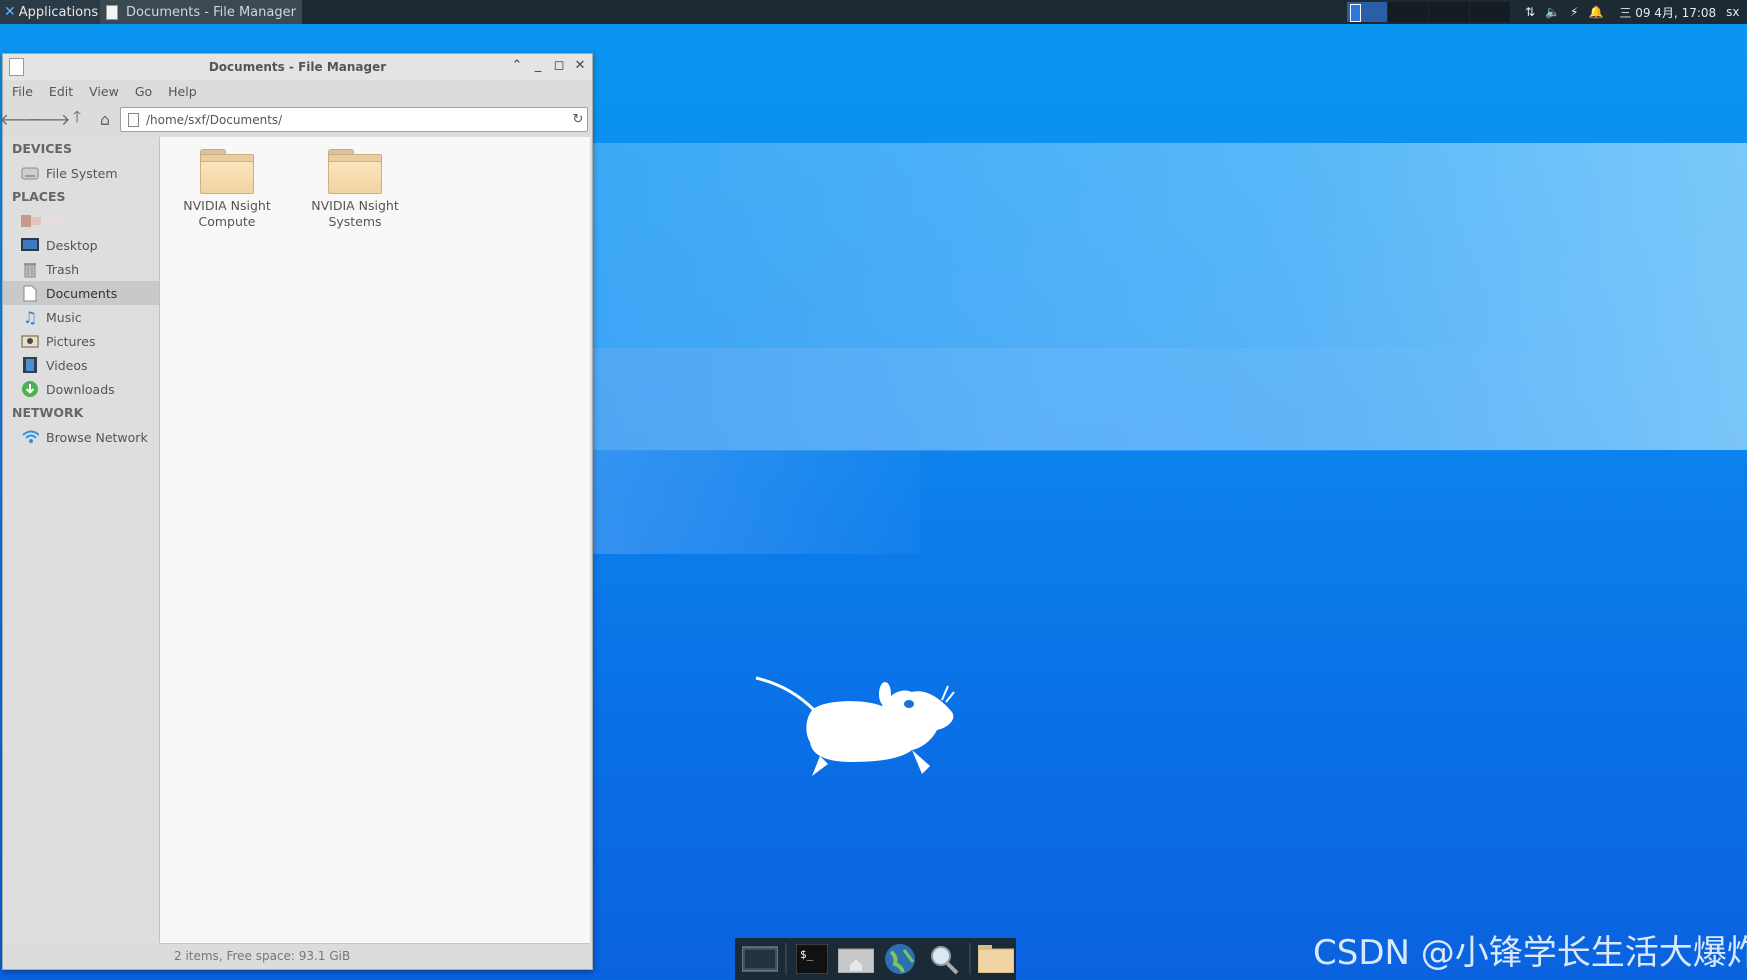 This screenshot has width=1747, height=980. I want to click on sidebar-item-label: Music, so click(64, 317).